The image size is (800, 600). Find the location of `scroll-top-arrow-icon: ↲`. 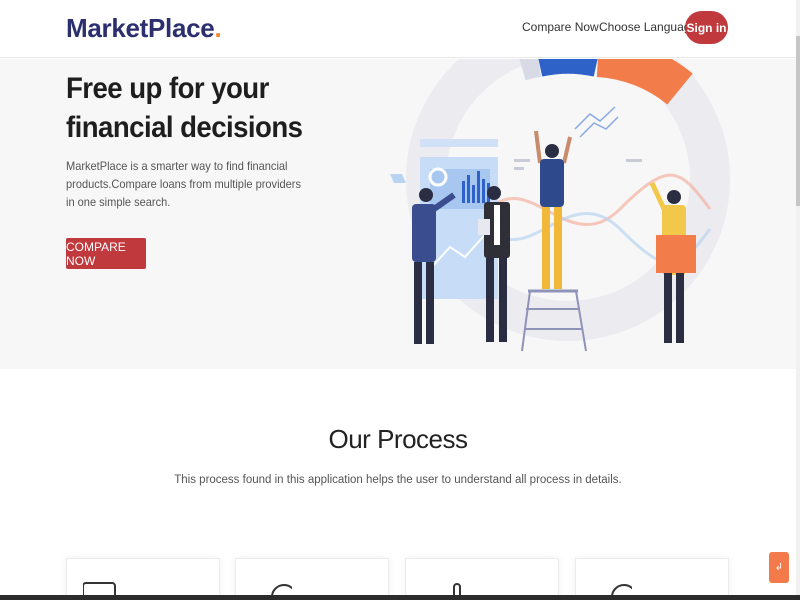

scroll-top-arrow-icon: ↲ is located at coordinates (779, 567).